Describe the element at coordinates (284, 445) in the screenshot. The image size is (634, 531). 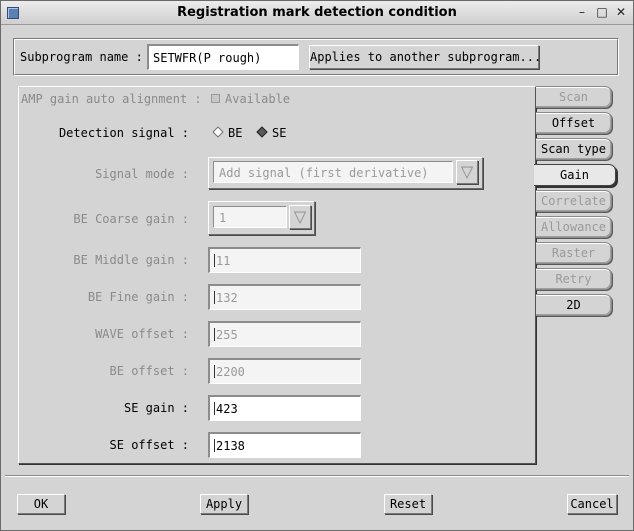
I see `gain-value-input: 2138` at that location.